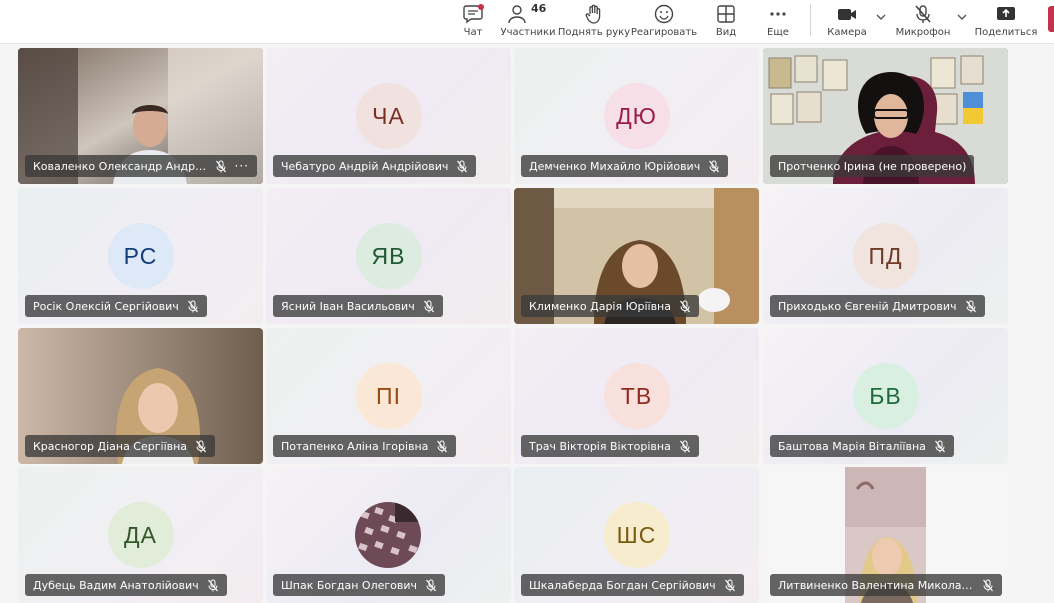 The image size is (1054, 603). Describe the element at coordinates (1006, 32) in the screenshot. I see `share-label: Поделиться` at that location.